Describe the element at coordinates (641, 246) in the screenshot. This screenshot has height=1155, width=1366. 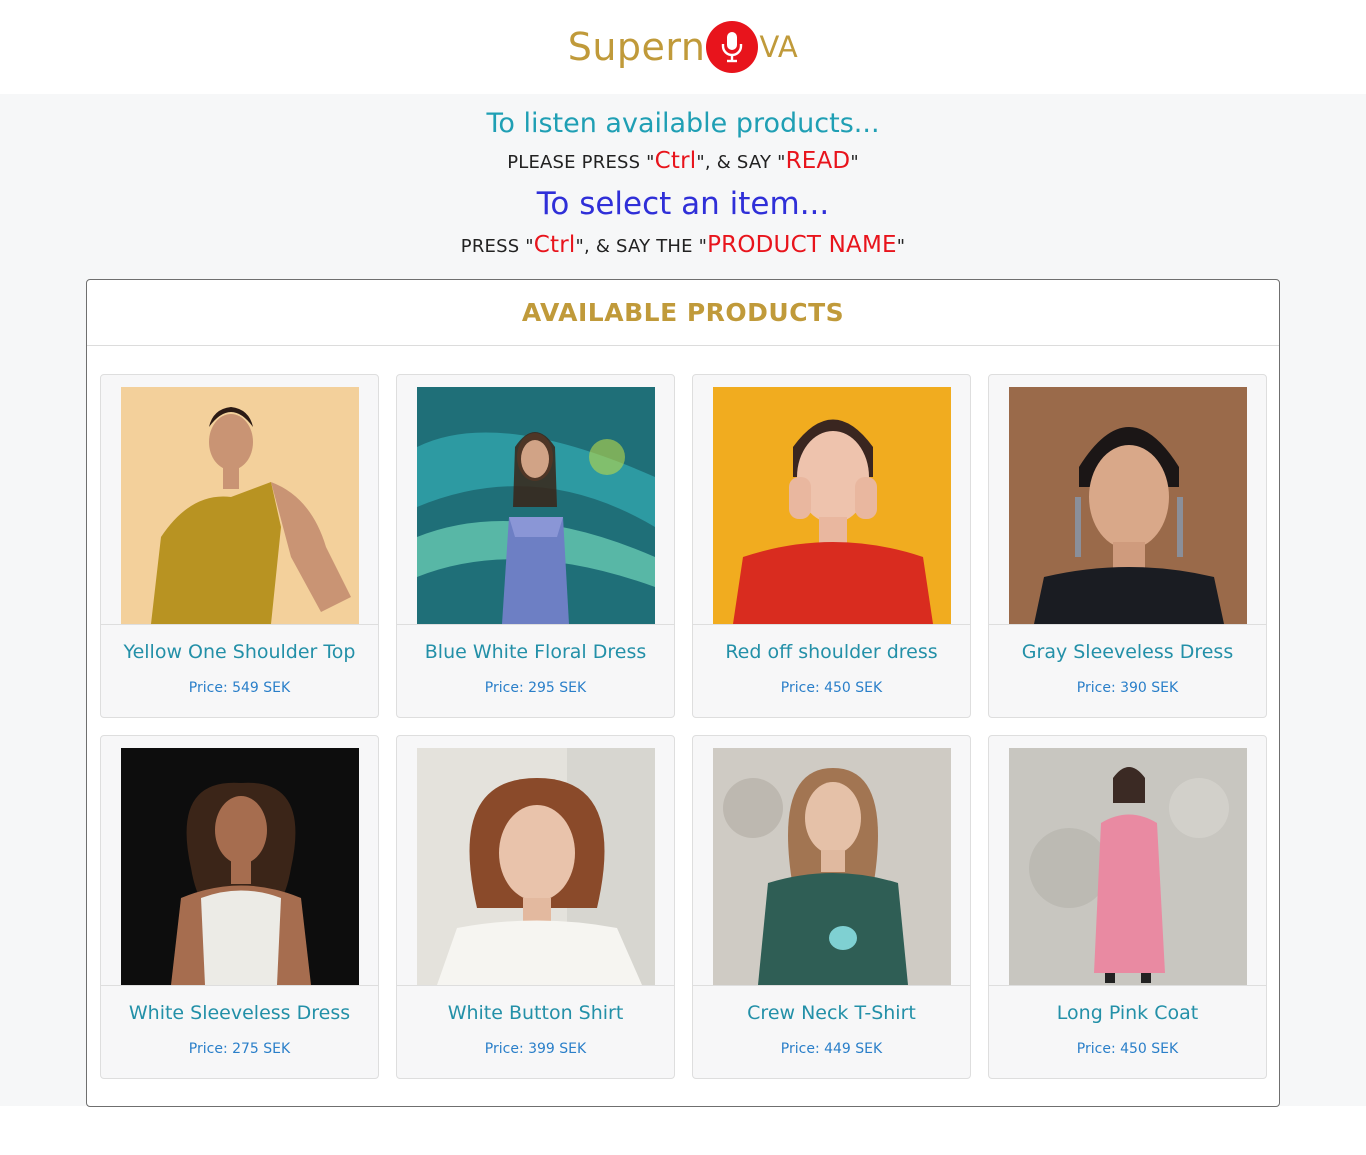
I see `select-mid: ", & SAY THE "` at that location.